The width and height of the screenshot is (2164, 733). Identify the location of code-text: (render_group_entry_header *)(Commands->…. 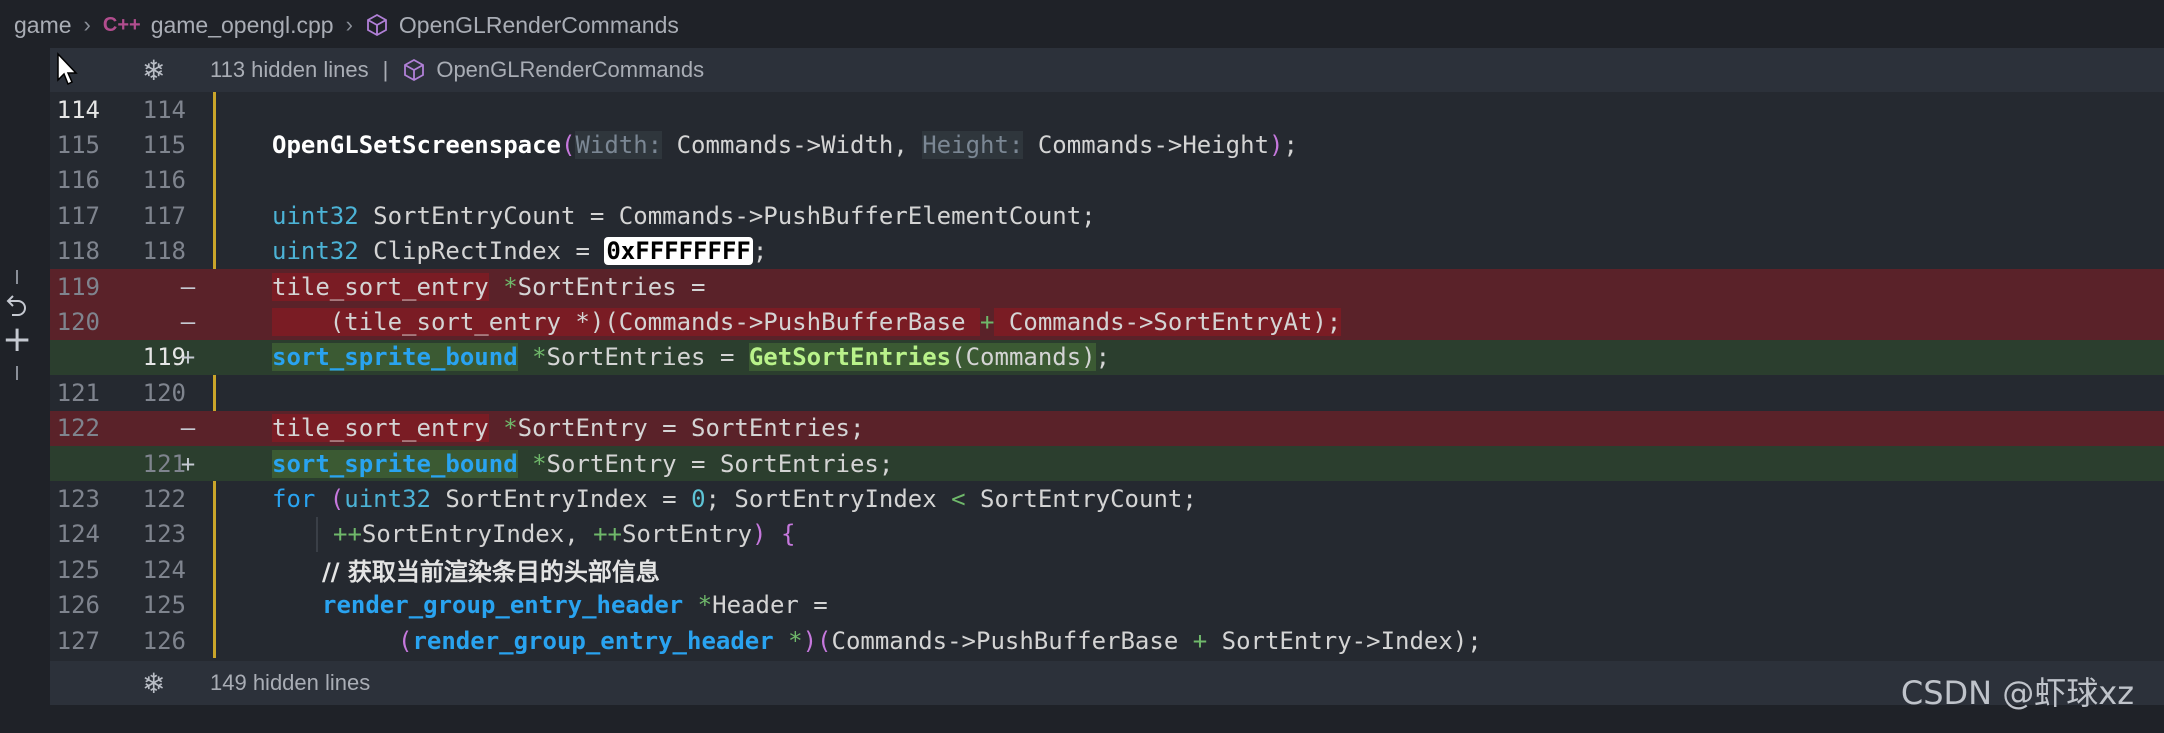
(940, 640).